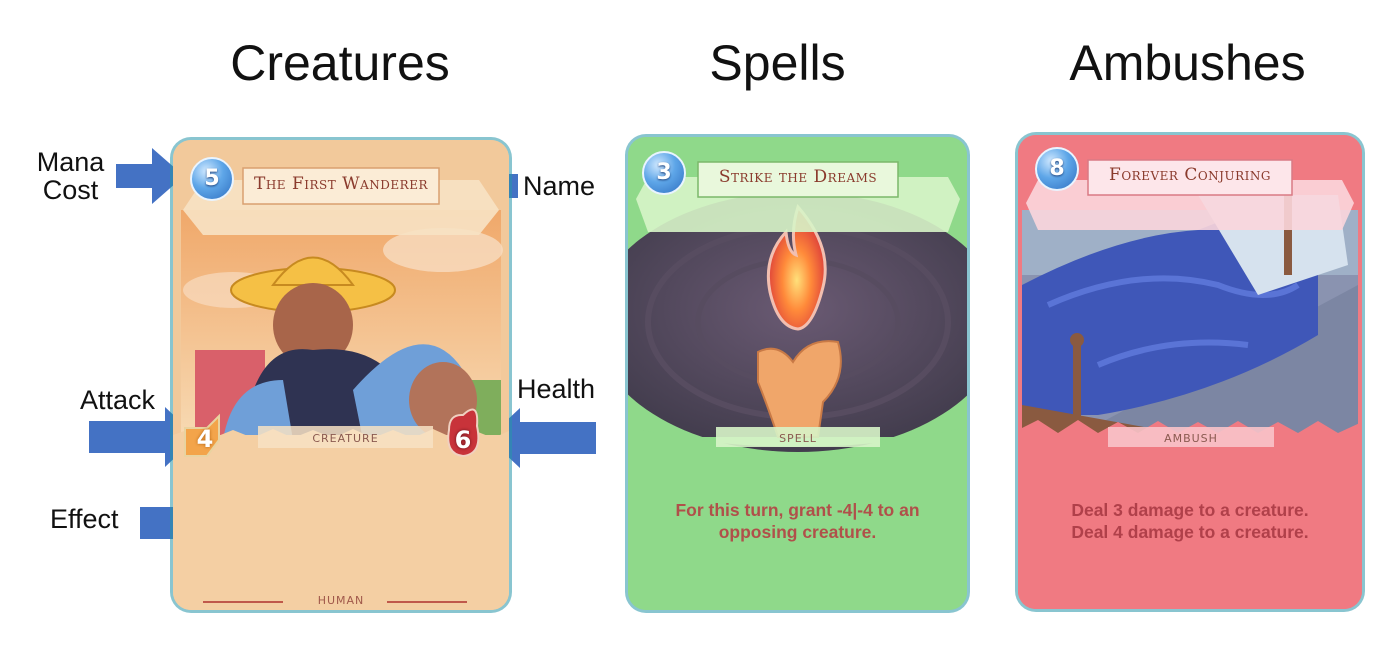 The height and width of the screenshot is (662, 1398). Describe the element at coordinates (1187, 63) in the screenshot. I see `ambushes-heading: Ambushes` at that location.